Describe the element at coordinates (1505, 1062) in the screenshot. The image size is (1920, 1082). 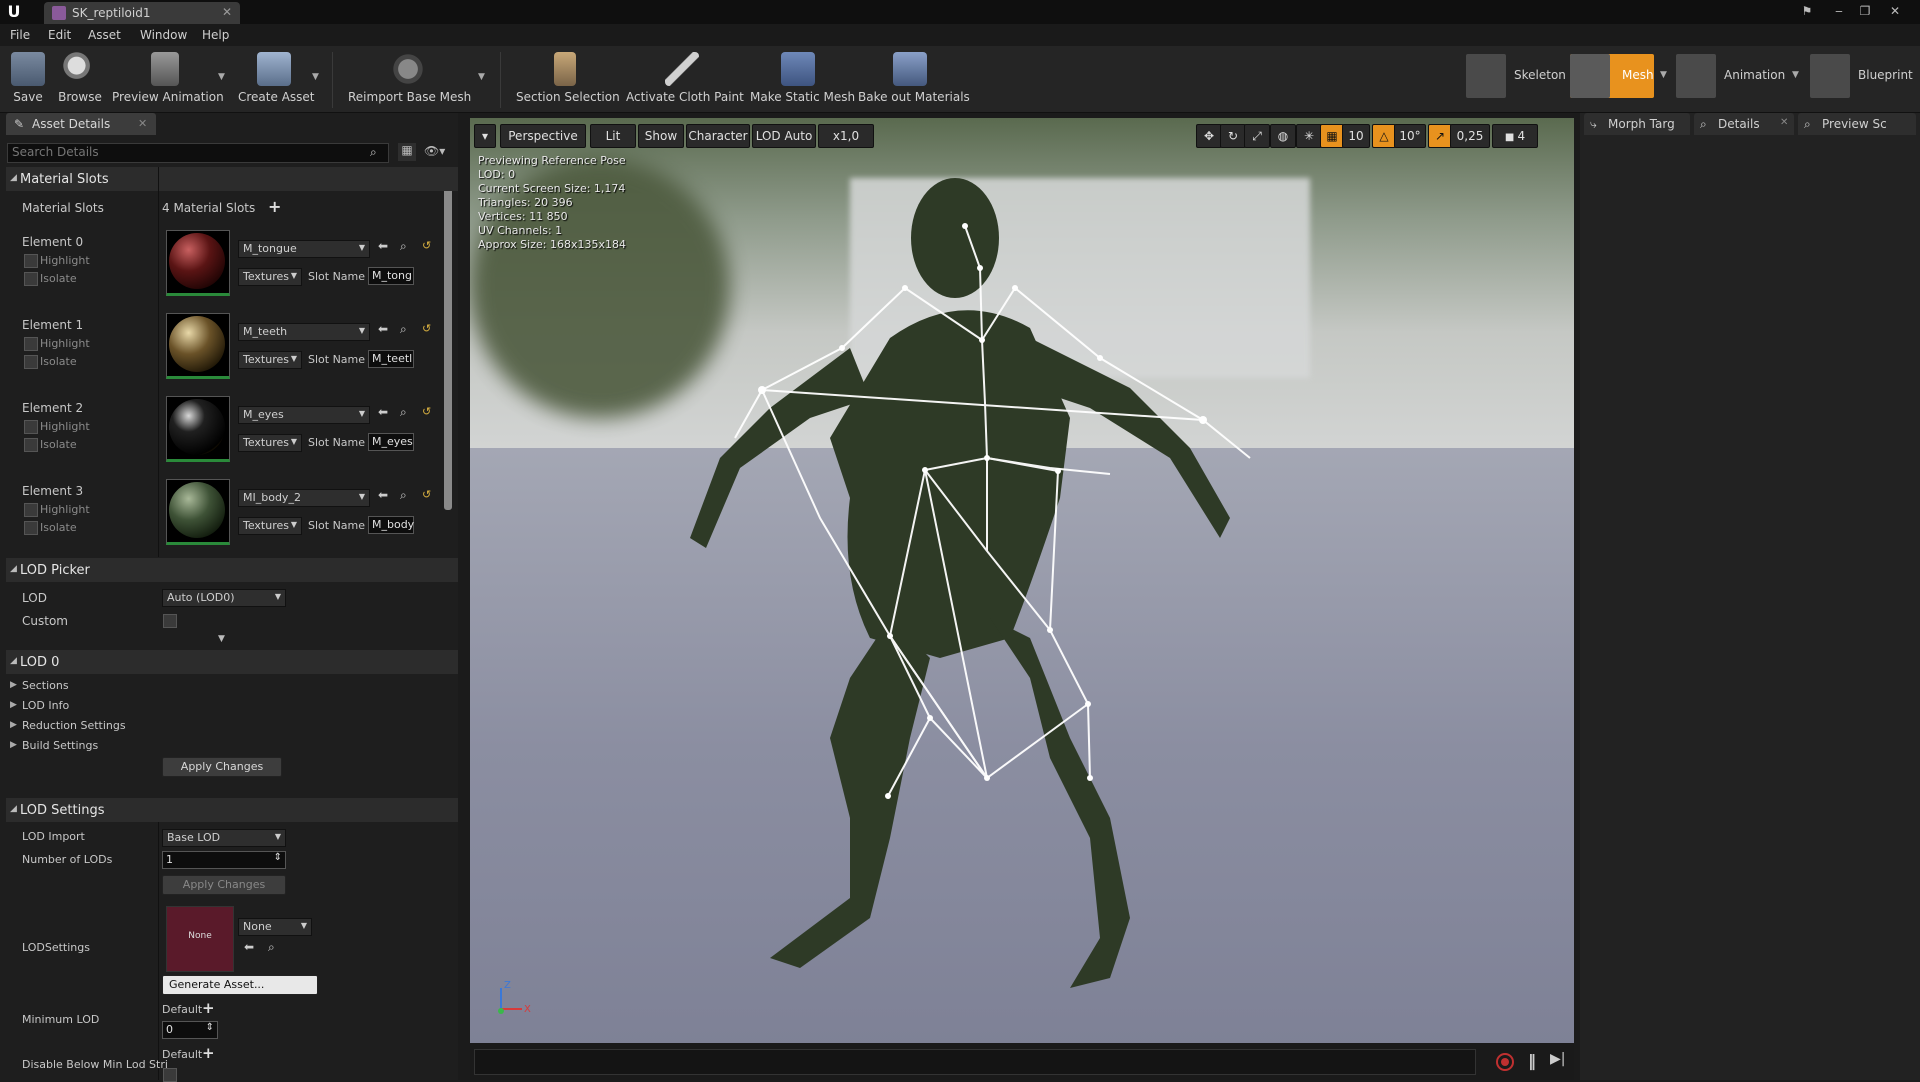
I see `record-icon` at that location.